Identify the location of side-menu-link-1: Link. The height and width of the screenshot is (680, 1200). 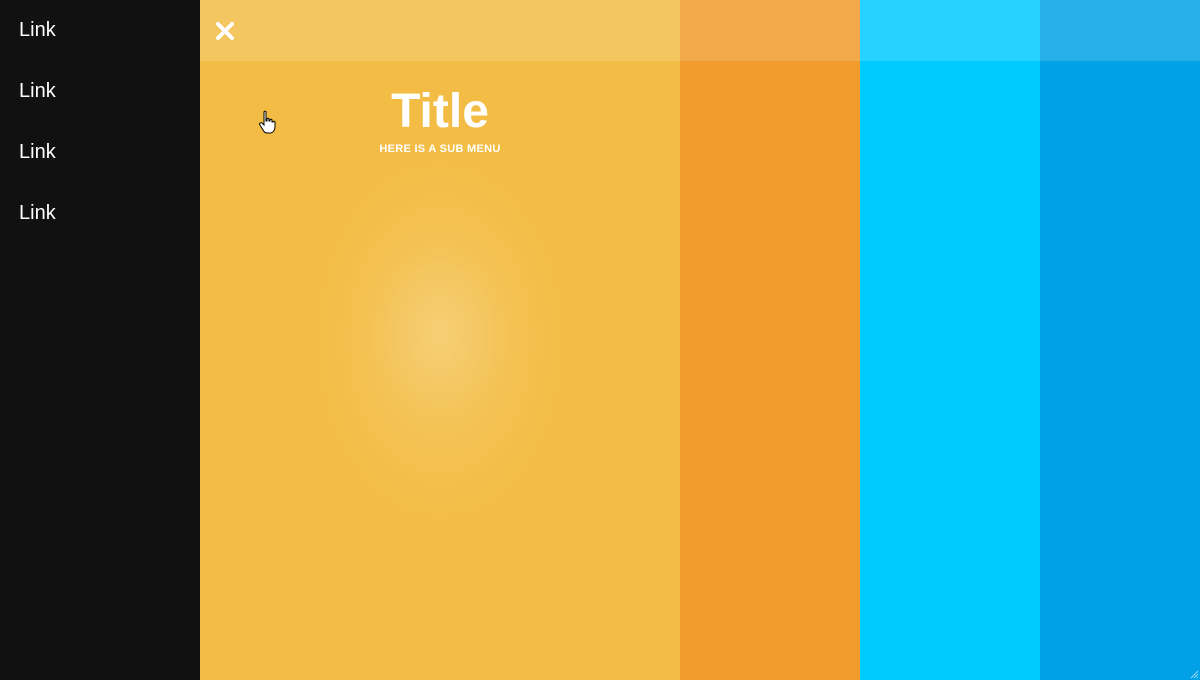
(100, 30).